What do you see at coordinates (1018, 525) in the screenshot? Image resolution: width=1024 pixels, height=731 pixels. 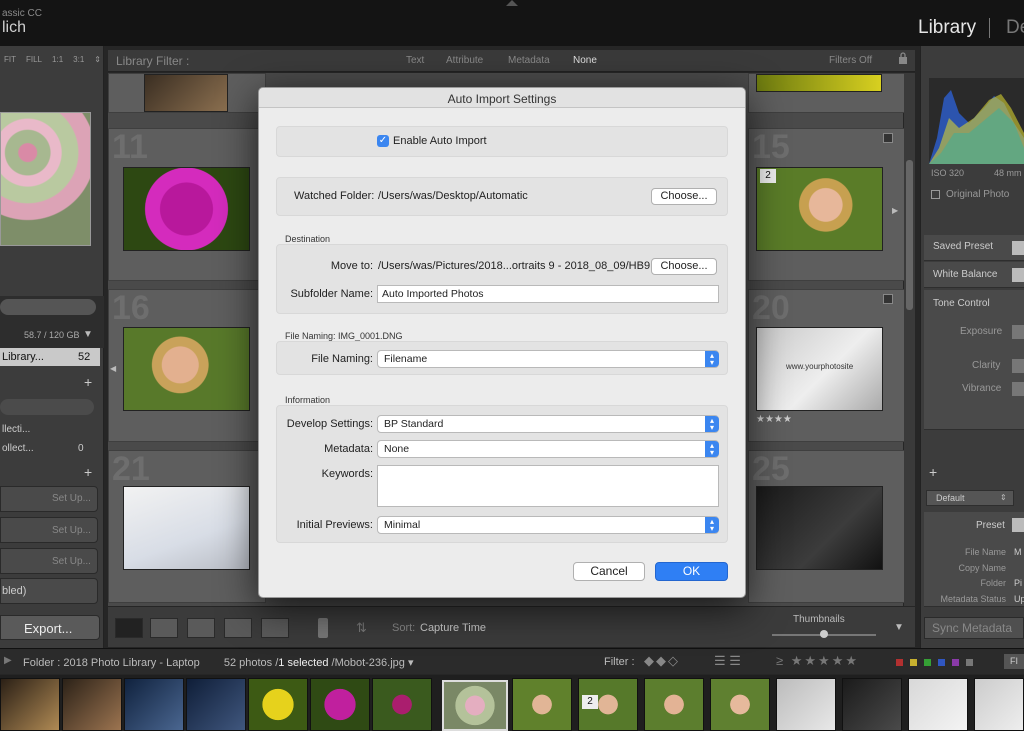 I see `preset-menu` at bounding box center [1018, 525].